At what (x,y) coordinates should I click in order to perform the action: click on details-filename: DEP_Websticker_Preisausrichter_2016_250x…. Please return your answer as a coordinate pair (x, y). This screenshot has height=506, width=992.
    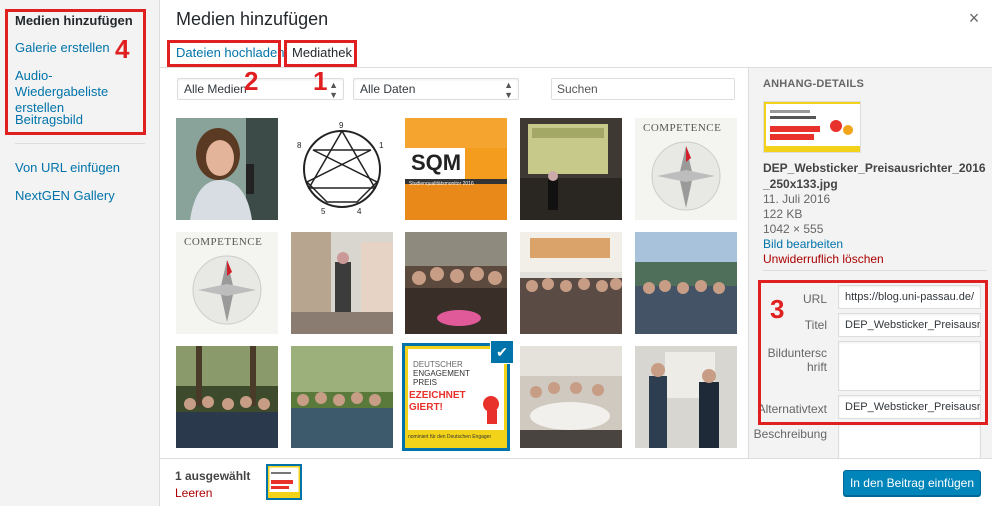
    Looking at the image, I should click on (874, 176).